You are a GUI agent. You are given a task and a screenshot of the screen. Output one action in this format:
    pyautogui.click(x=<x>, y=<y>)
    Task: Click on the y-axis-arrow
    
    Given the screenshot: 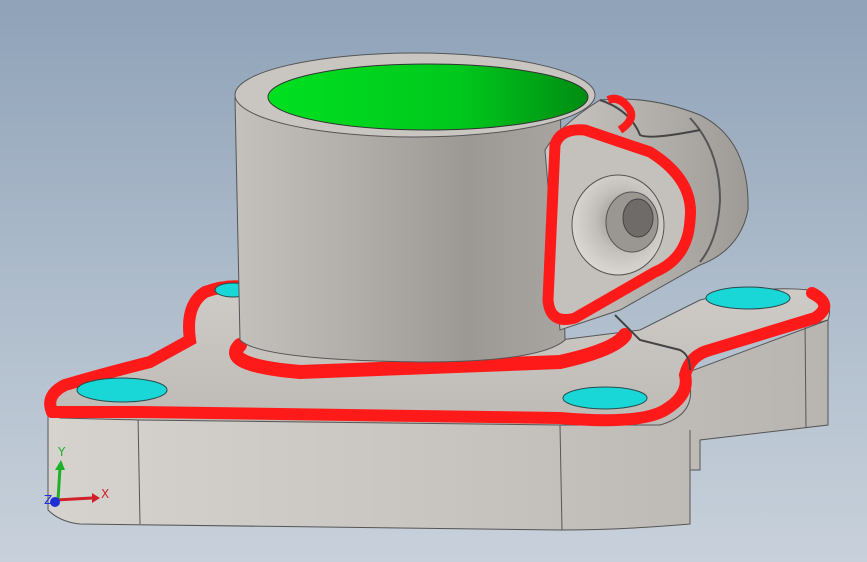 What is the action you would take?
    pyautogui.click(x=59, y=484)
    